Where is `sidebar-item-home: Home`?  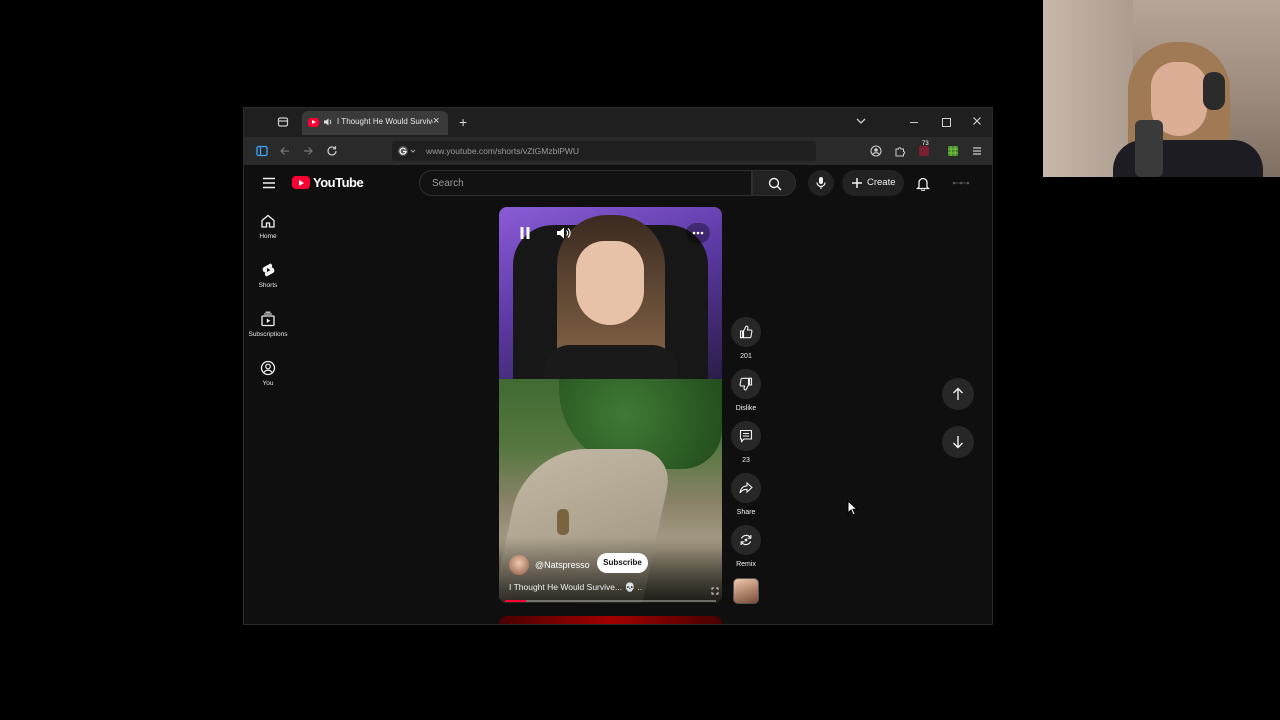
sidebar-item-home: Home is located at coordinates (268, 235).